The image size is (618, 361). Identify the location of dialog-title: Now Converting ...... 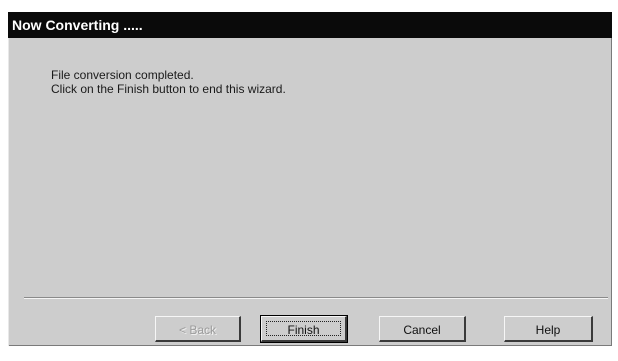
(310, 25).